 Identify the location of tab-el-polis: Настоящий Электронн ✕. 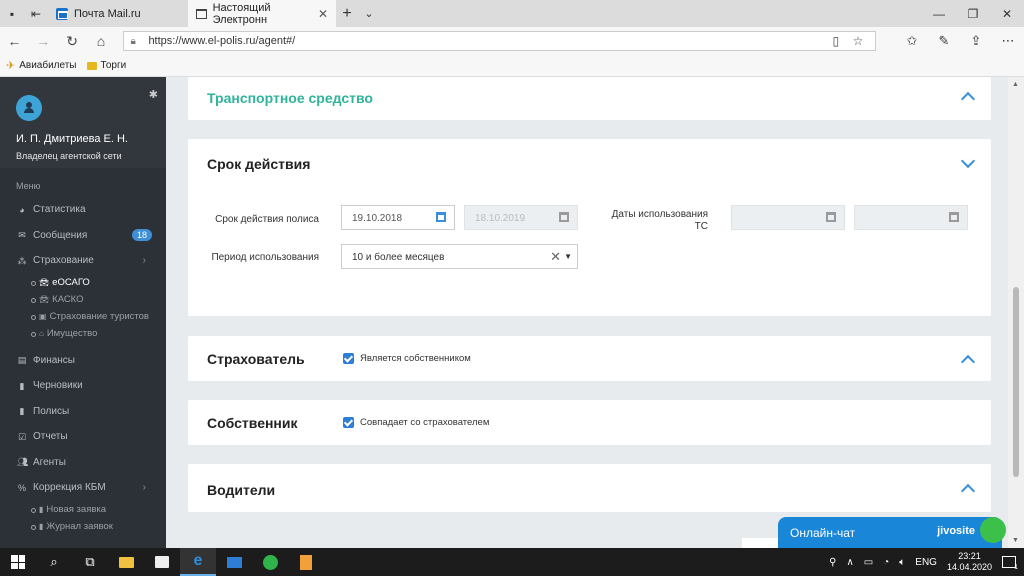
(262, 13).